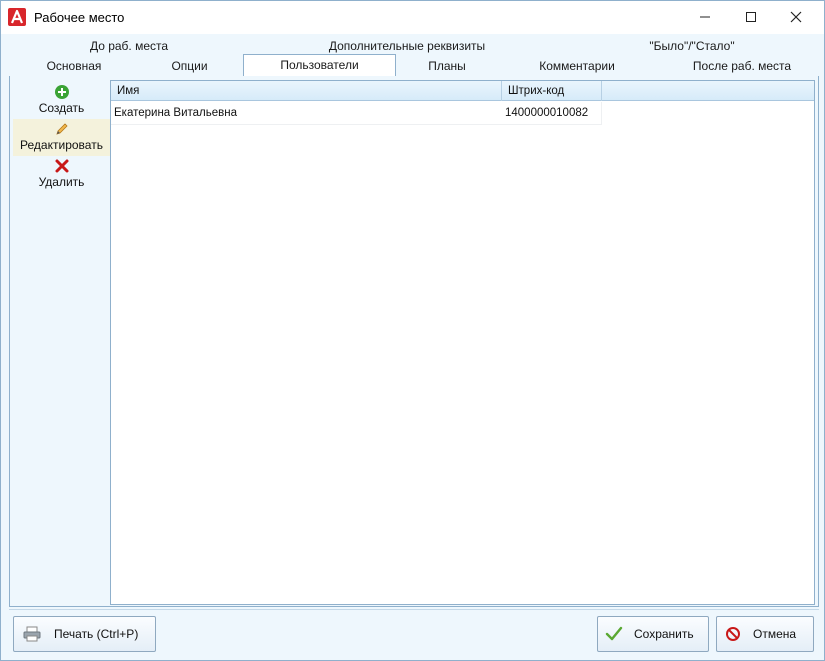 Image resolution: width=825 pixels, height=661 pixels. Describe the element at coordinates (775, 634) in the screenshot. I see `cancel-label: Отмена` at that location.